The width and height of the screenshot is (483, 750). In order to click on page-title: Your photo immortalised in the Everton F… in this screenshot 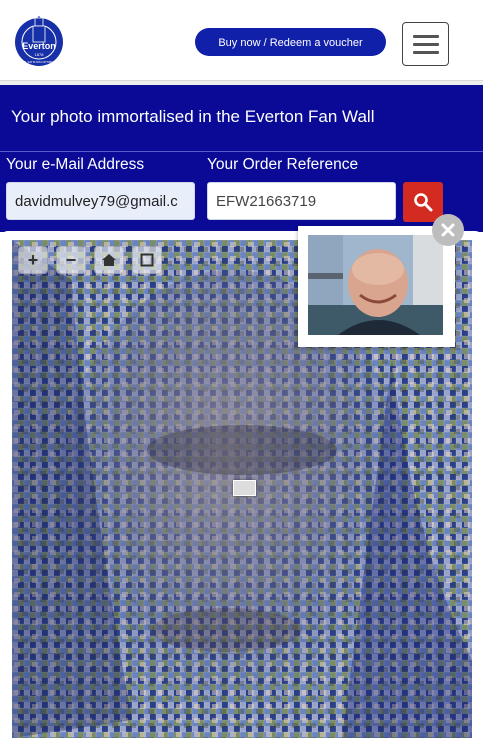, I will do `click(193, 116)`.